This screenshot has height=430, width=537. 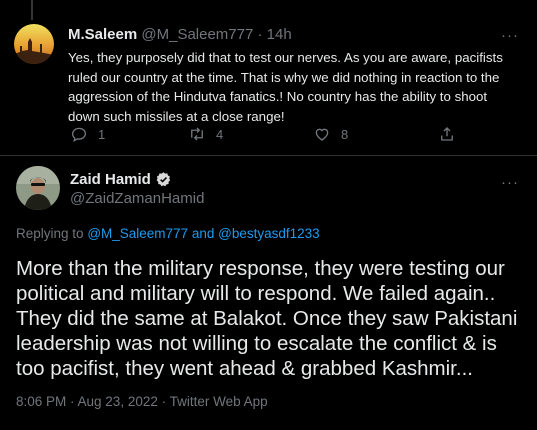 I want to click on share-icon, so click(x=447, y=134).